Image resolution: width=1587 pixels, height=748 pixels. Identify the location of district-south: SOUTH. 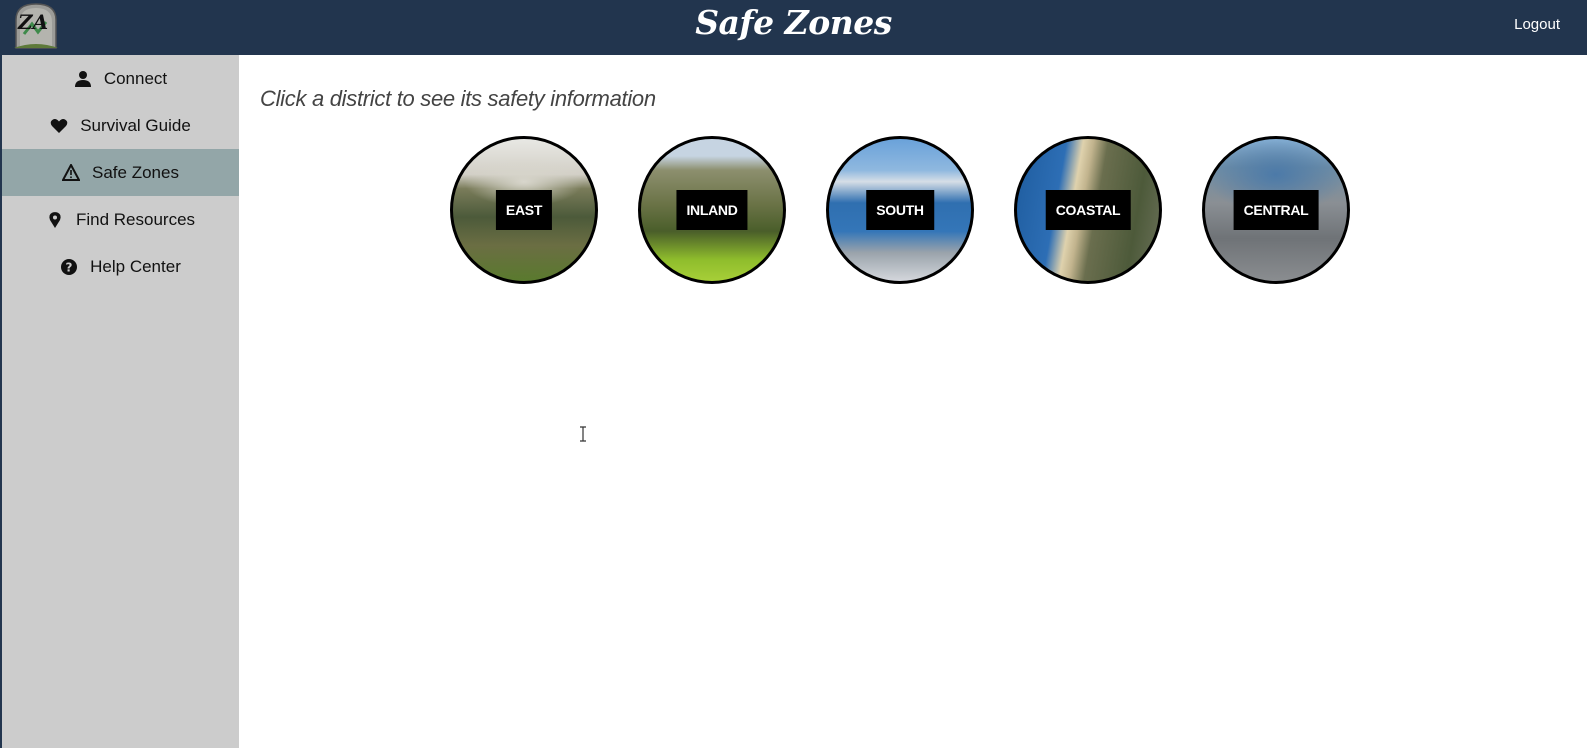
(900, 210).